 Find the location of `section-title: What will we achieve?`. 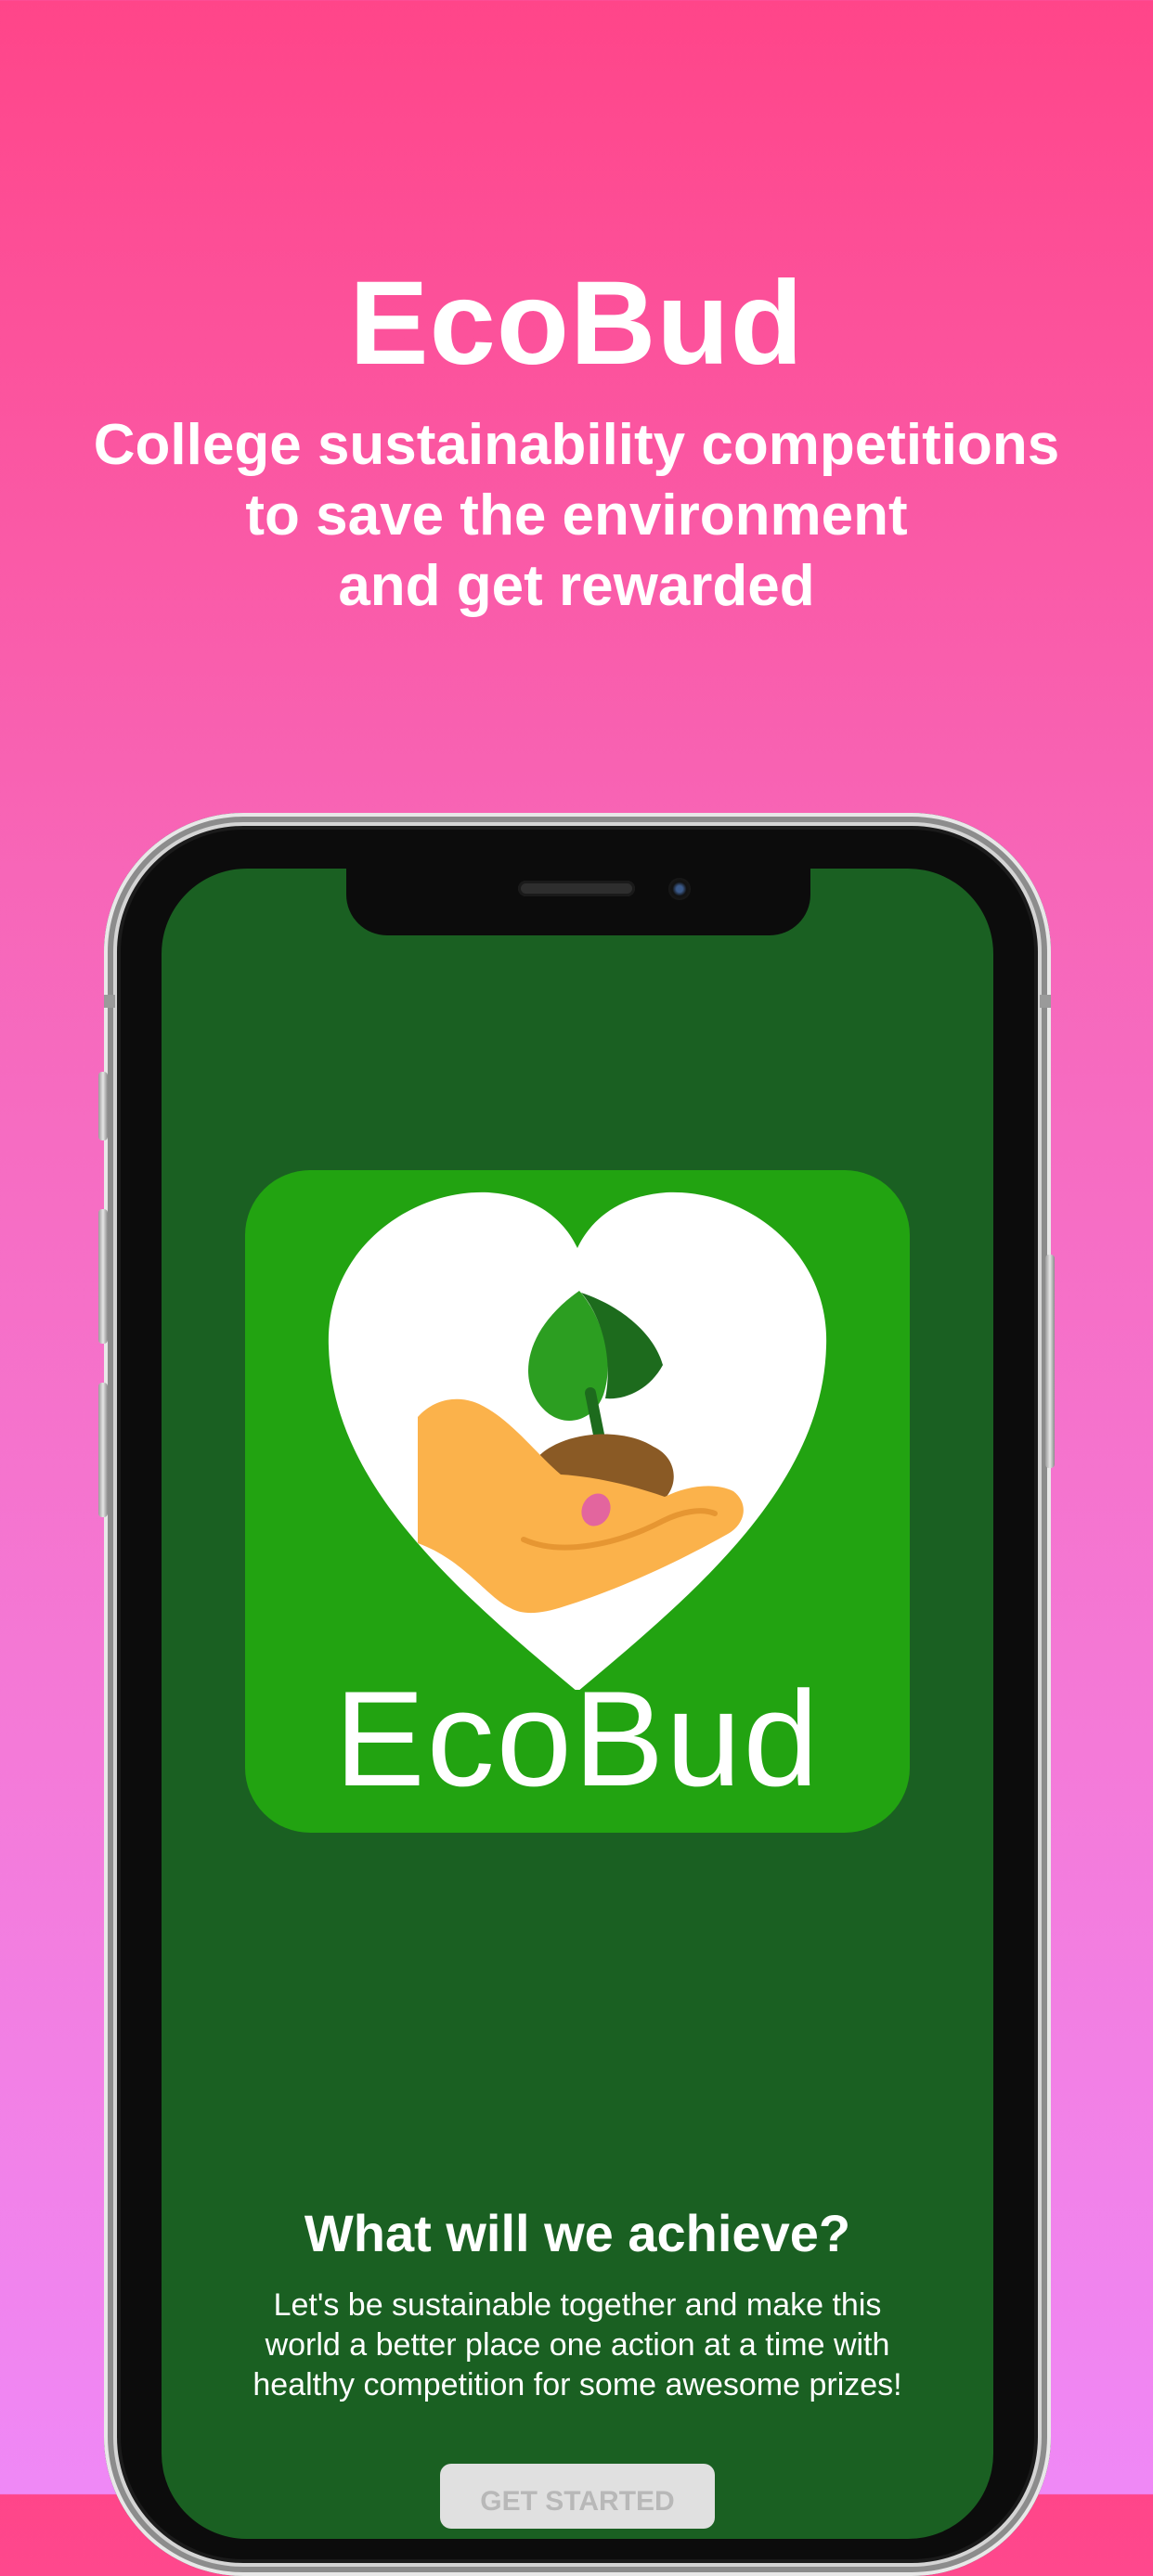

section-title: What will we achieve? is located at coordinates (577, 2233).